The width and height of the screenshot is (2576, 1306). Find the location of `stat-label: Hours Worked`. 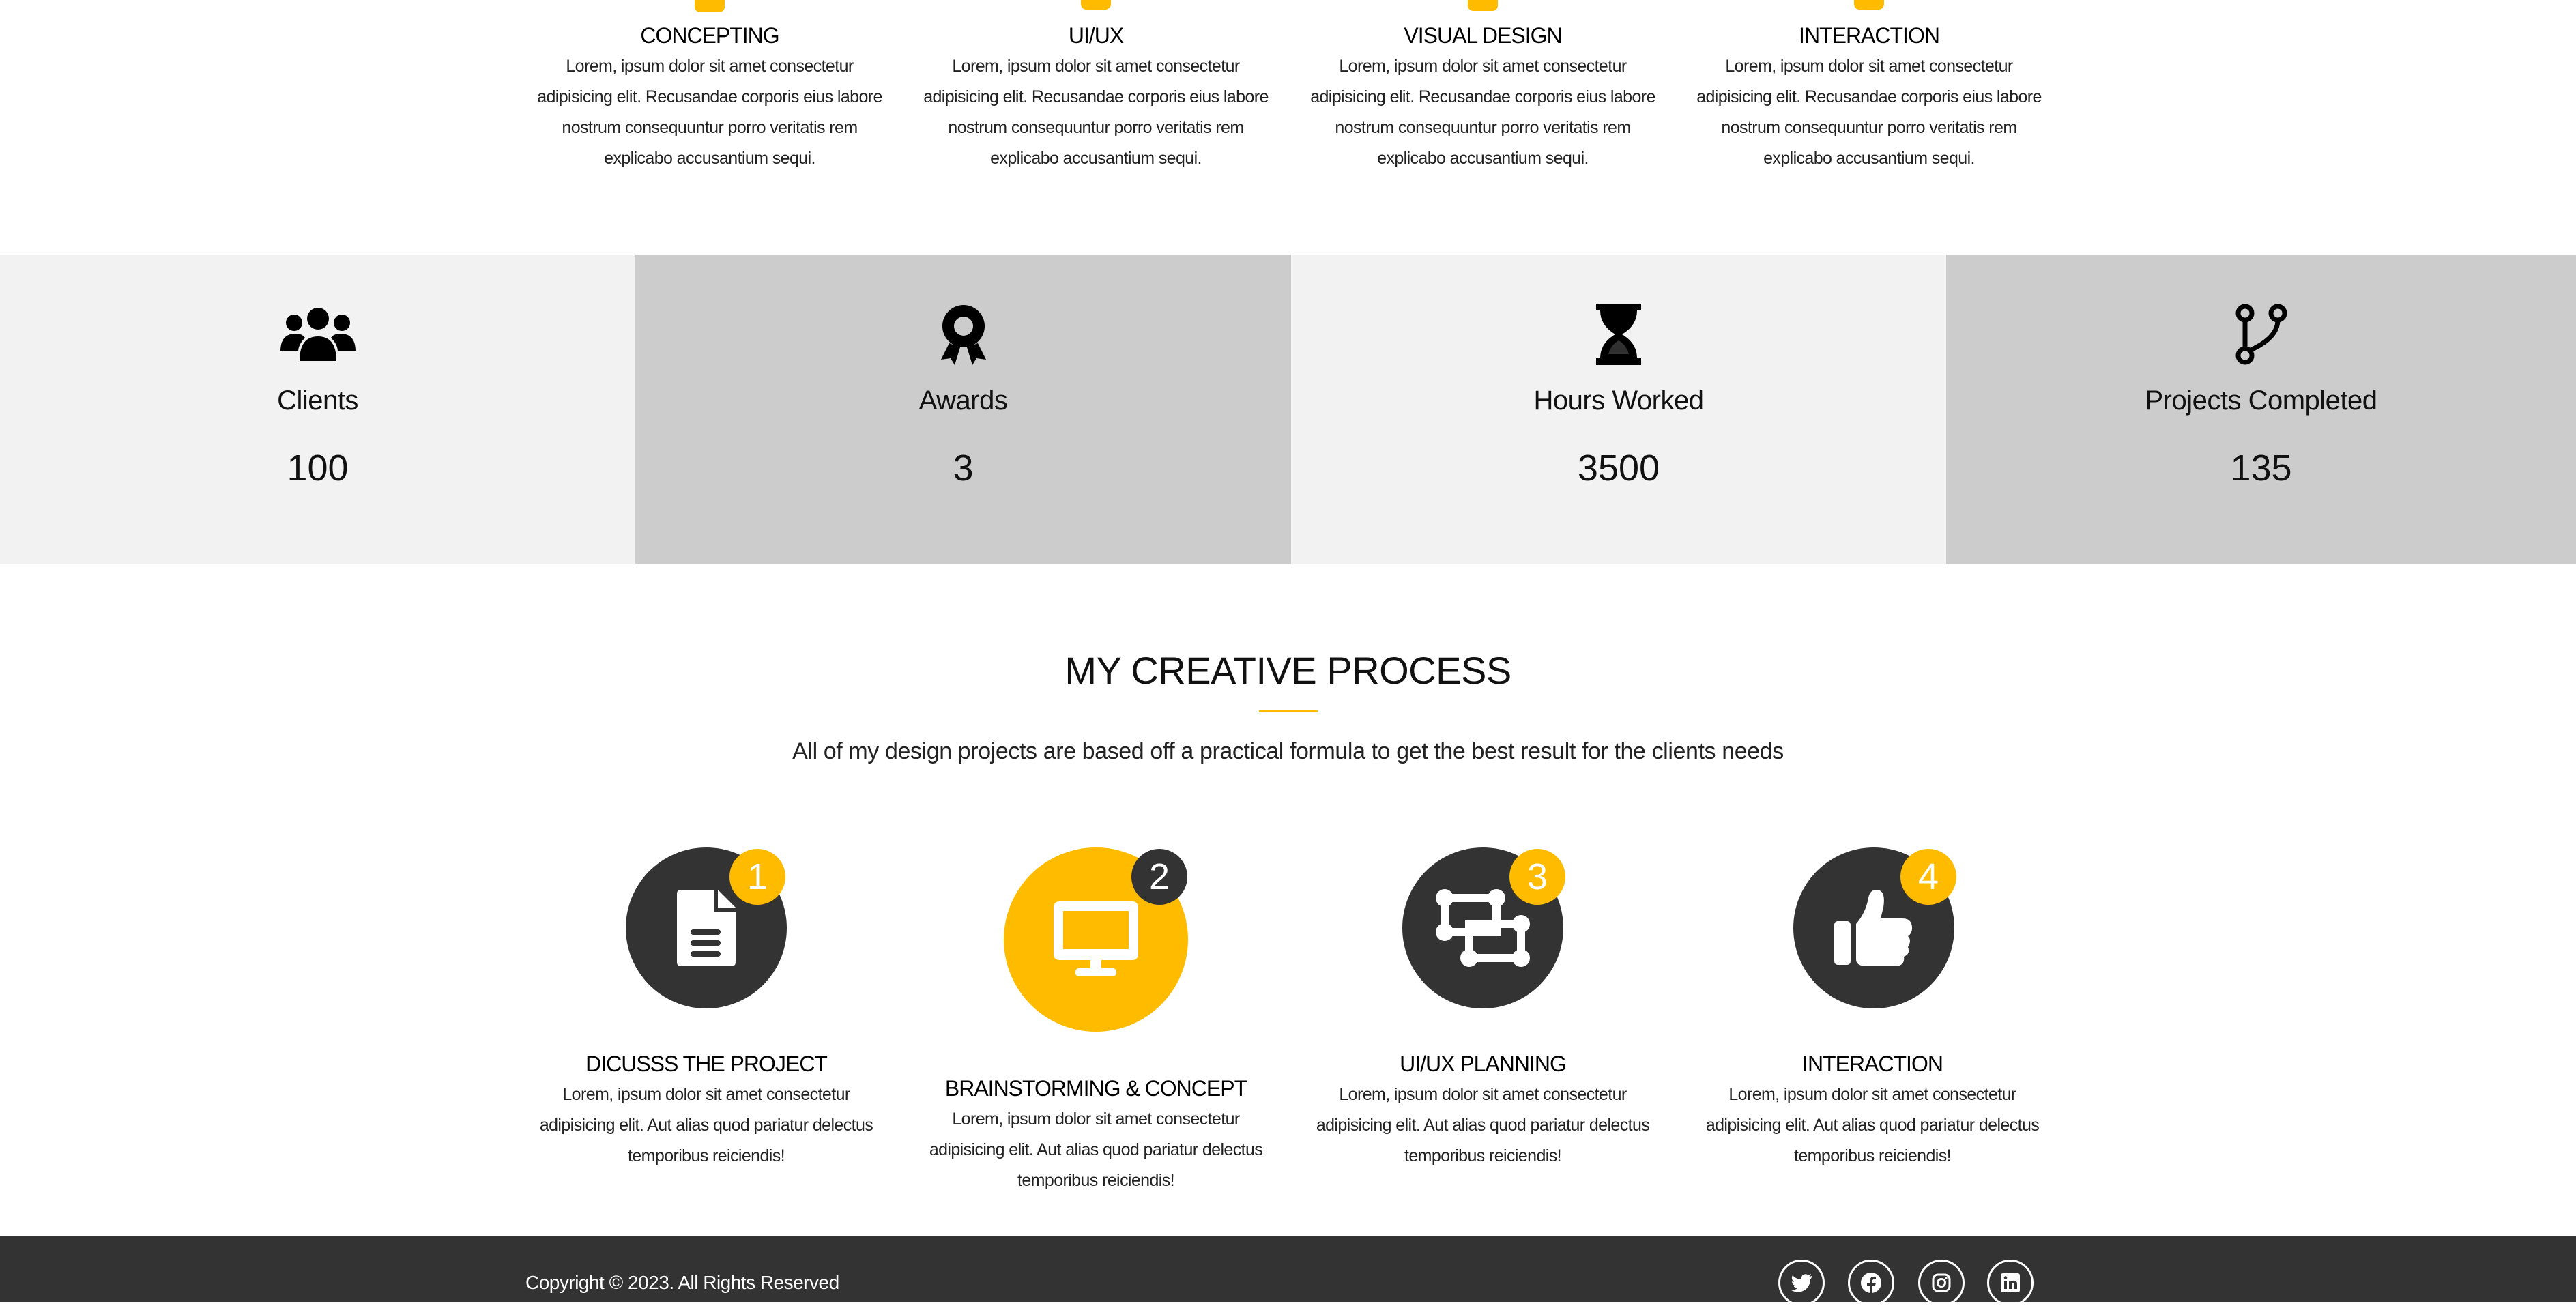

stat-label: Hours Worked is located at coordinates (1618, 401).